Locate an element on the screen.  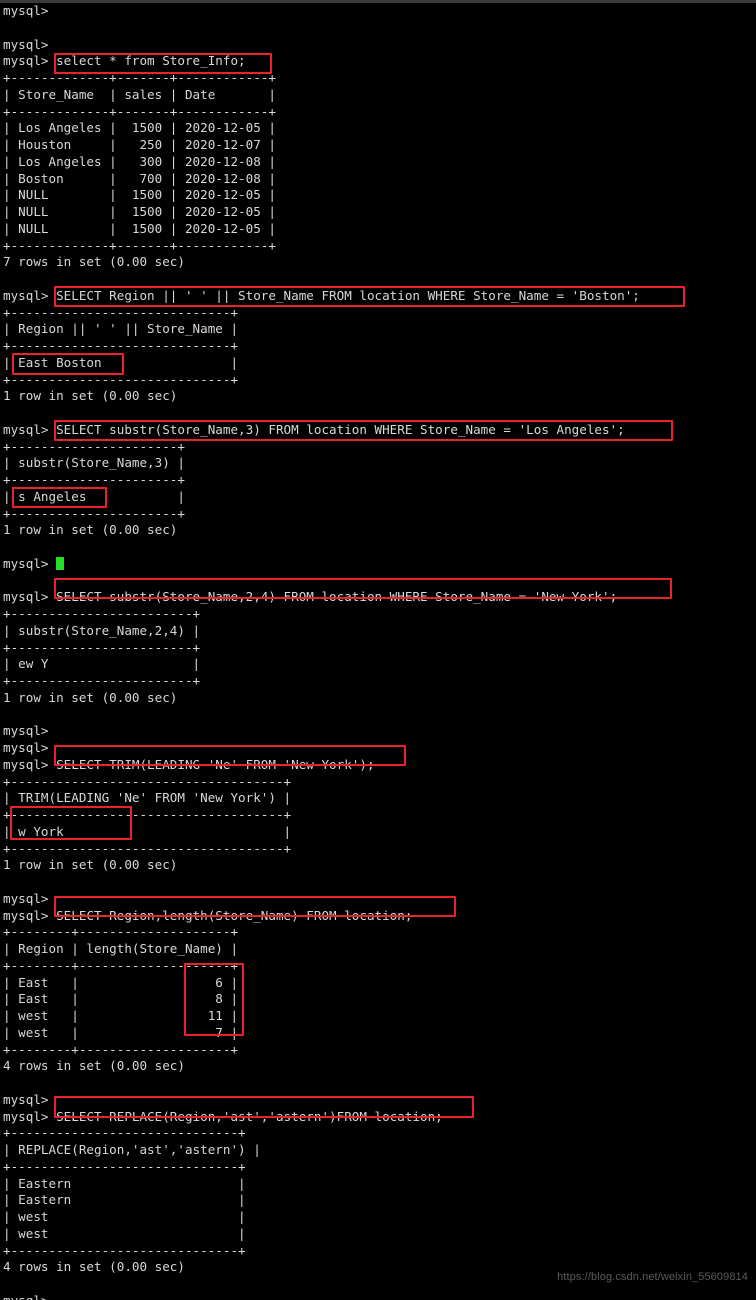
terminal-line: | East Boston | is located at coordinates (121, 362).